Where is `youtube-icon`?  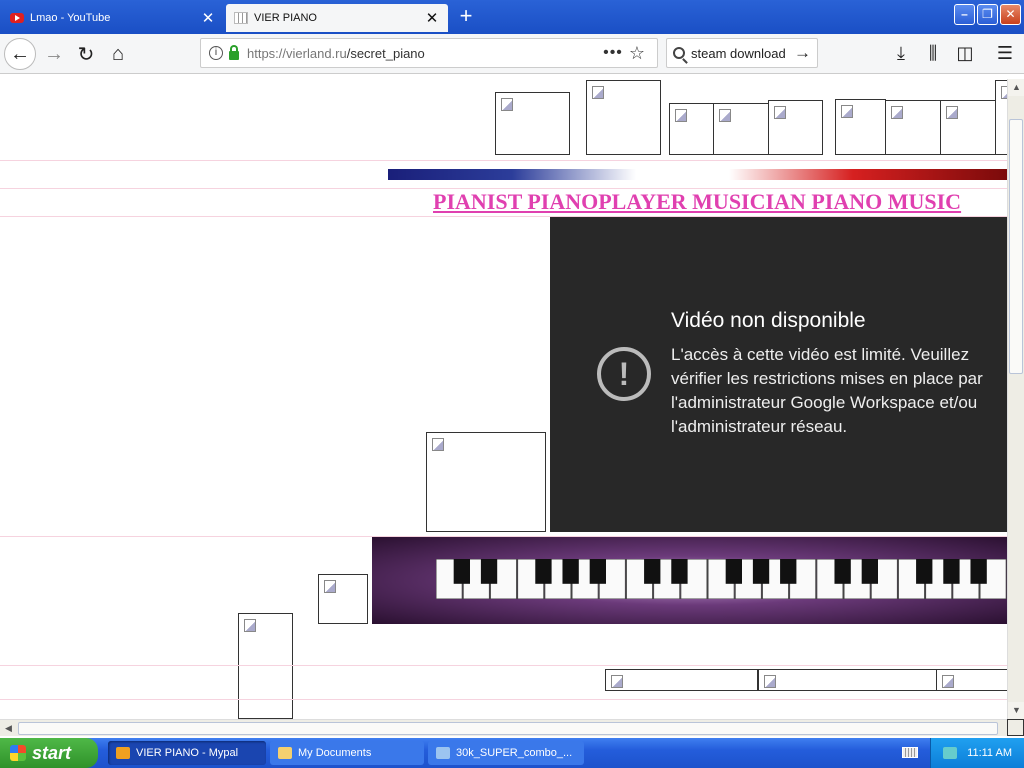
youtube-icon is located at coordinates (17, 18).